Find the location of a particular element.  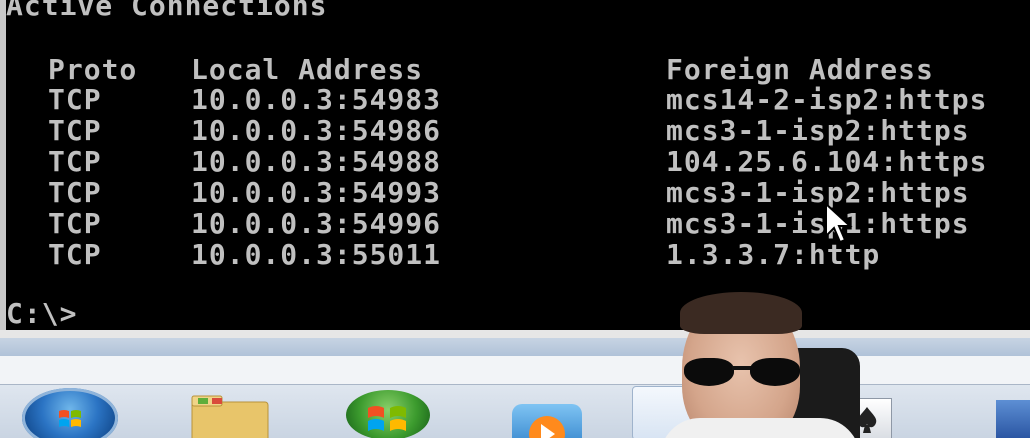

column-header-local-address: Local Address is located at coordinates (307, 69).